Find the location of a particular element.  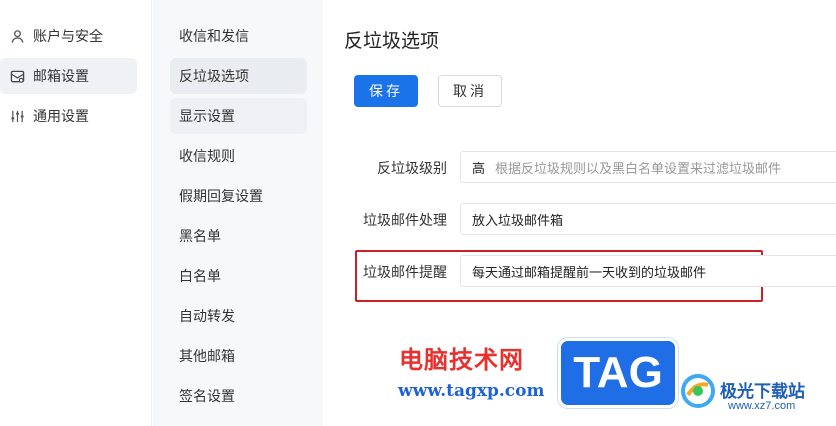

subnav-item-receive-rules: 收信规则 is located at coordinates (238, 156).